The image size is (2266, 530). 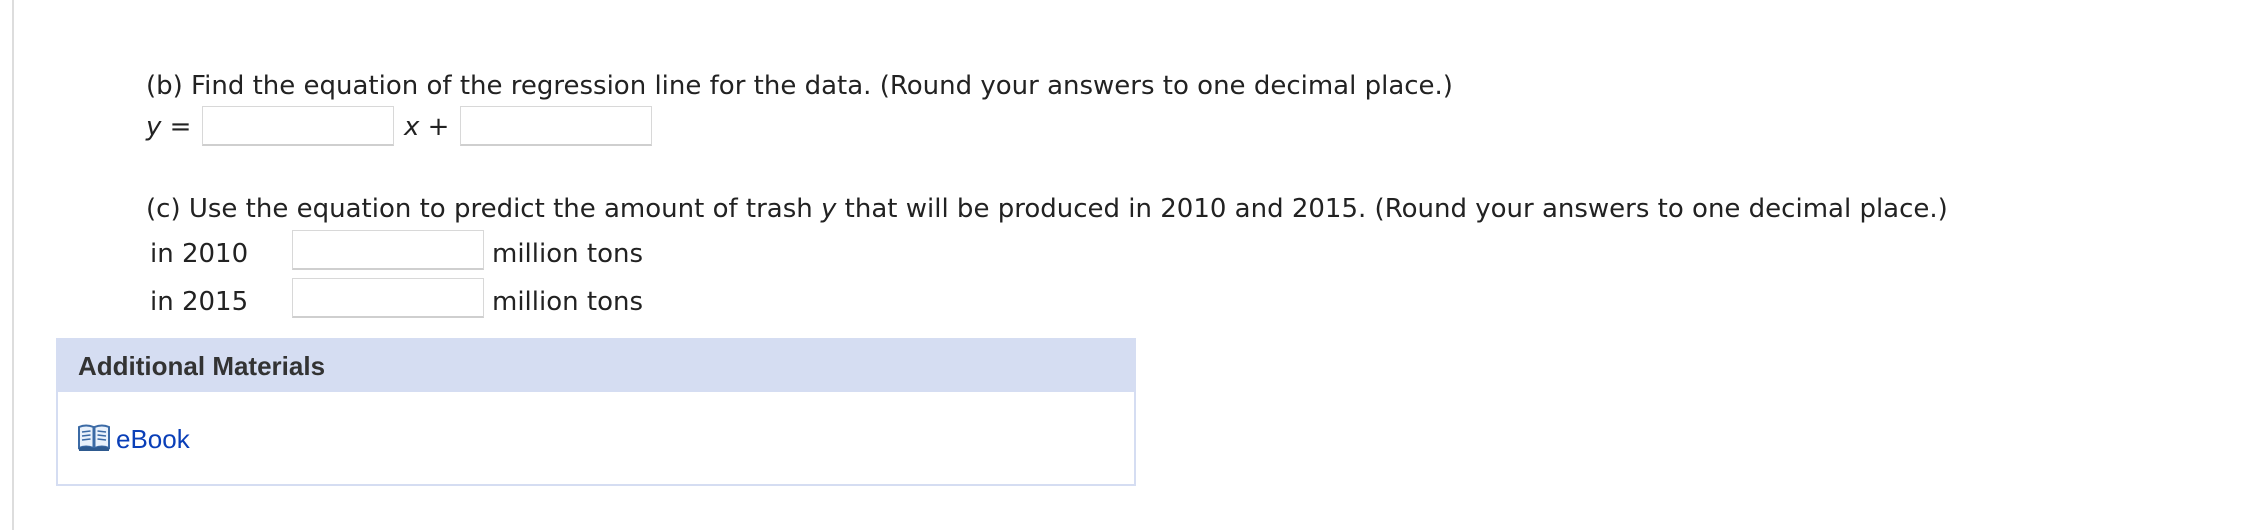 I want to click on plus-sign: +, so click(x=438, y=127).